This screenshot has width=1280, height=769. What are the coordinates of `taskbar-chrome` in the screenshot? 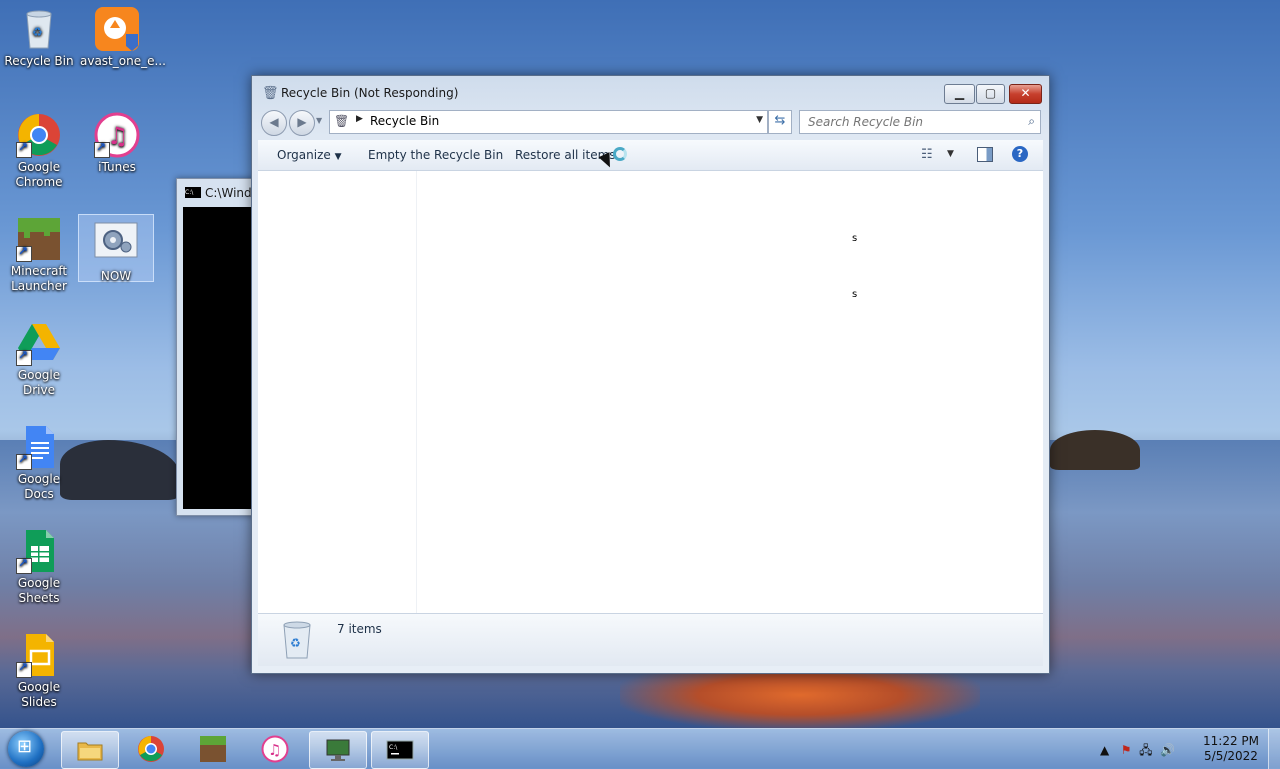 It's located at (151, 749).